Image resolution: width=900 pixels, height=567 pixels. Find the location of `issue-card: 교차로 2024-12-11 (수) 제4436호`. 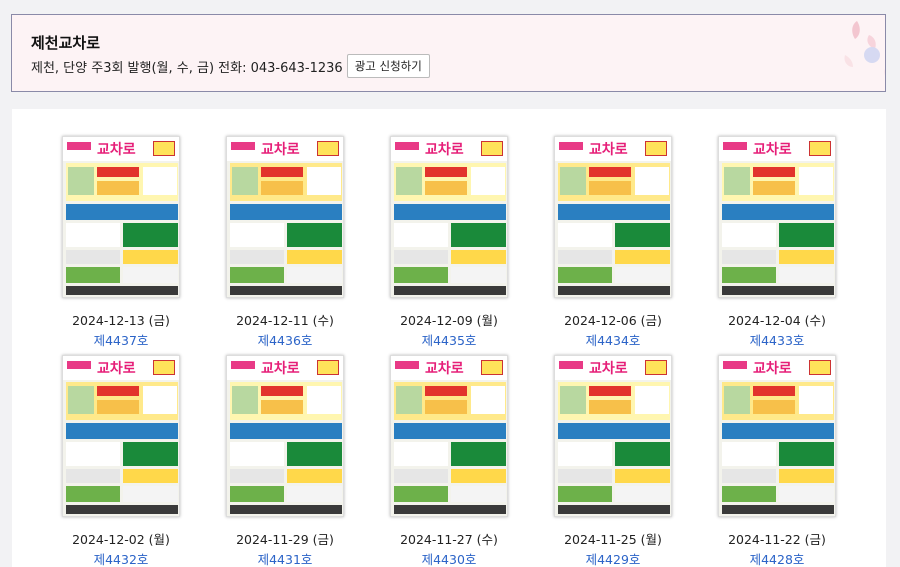

issue-card: 교차로 2024-12-11 (수) 제4436호 is located at coordinates (285, 242).